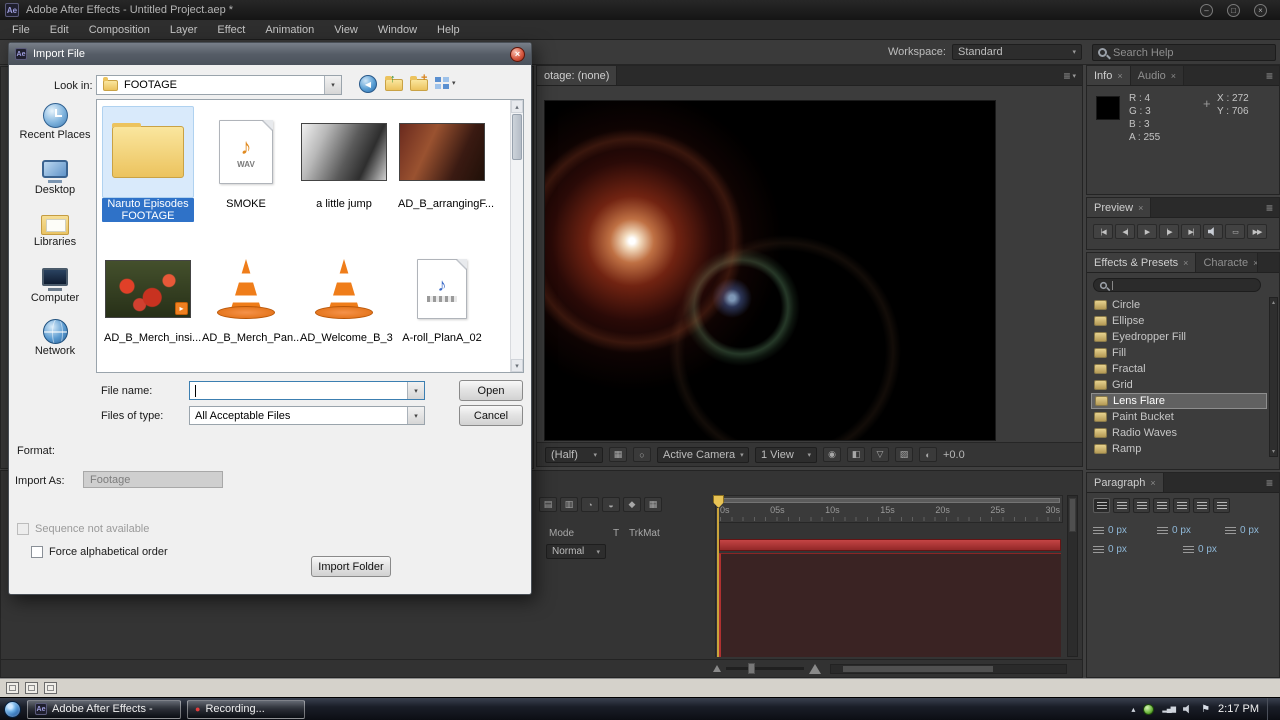  Describe the element at coordinates (1191, 231) in the screenshot. I see `last-frame-button: ▶|` at that location.